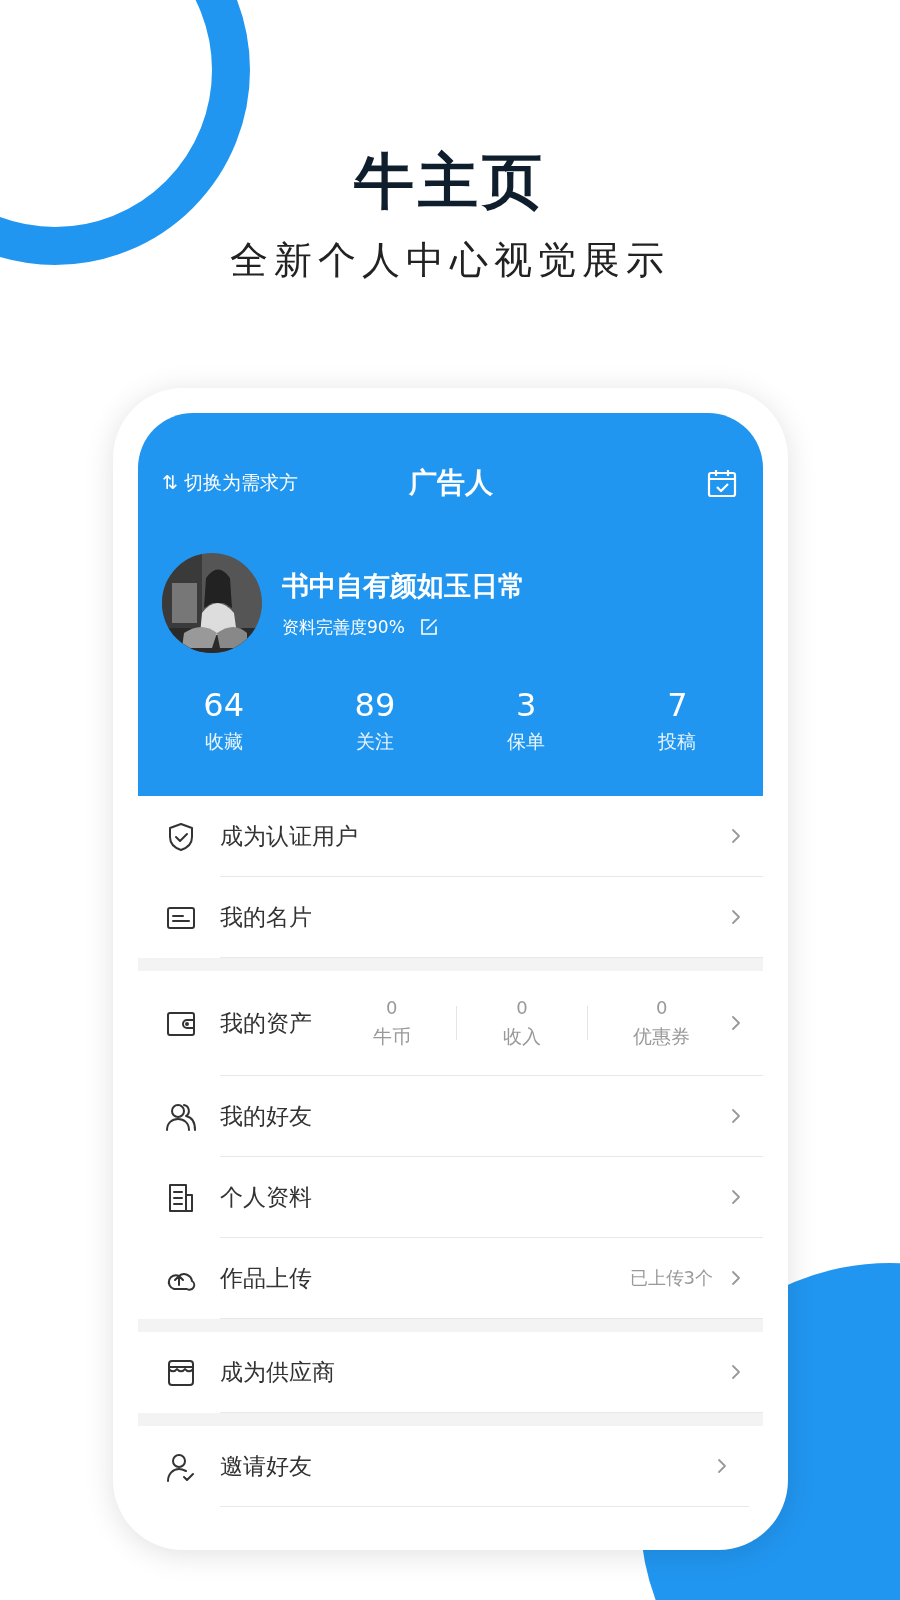 Image resolution: width=900 pixels, height=1600 pixels. I want to click on profile-completion: 资料完善度90%, so click(343, 627).